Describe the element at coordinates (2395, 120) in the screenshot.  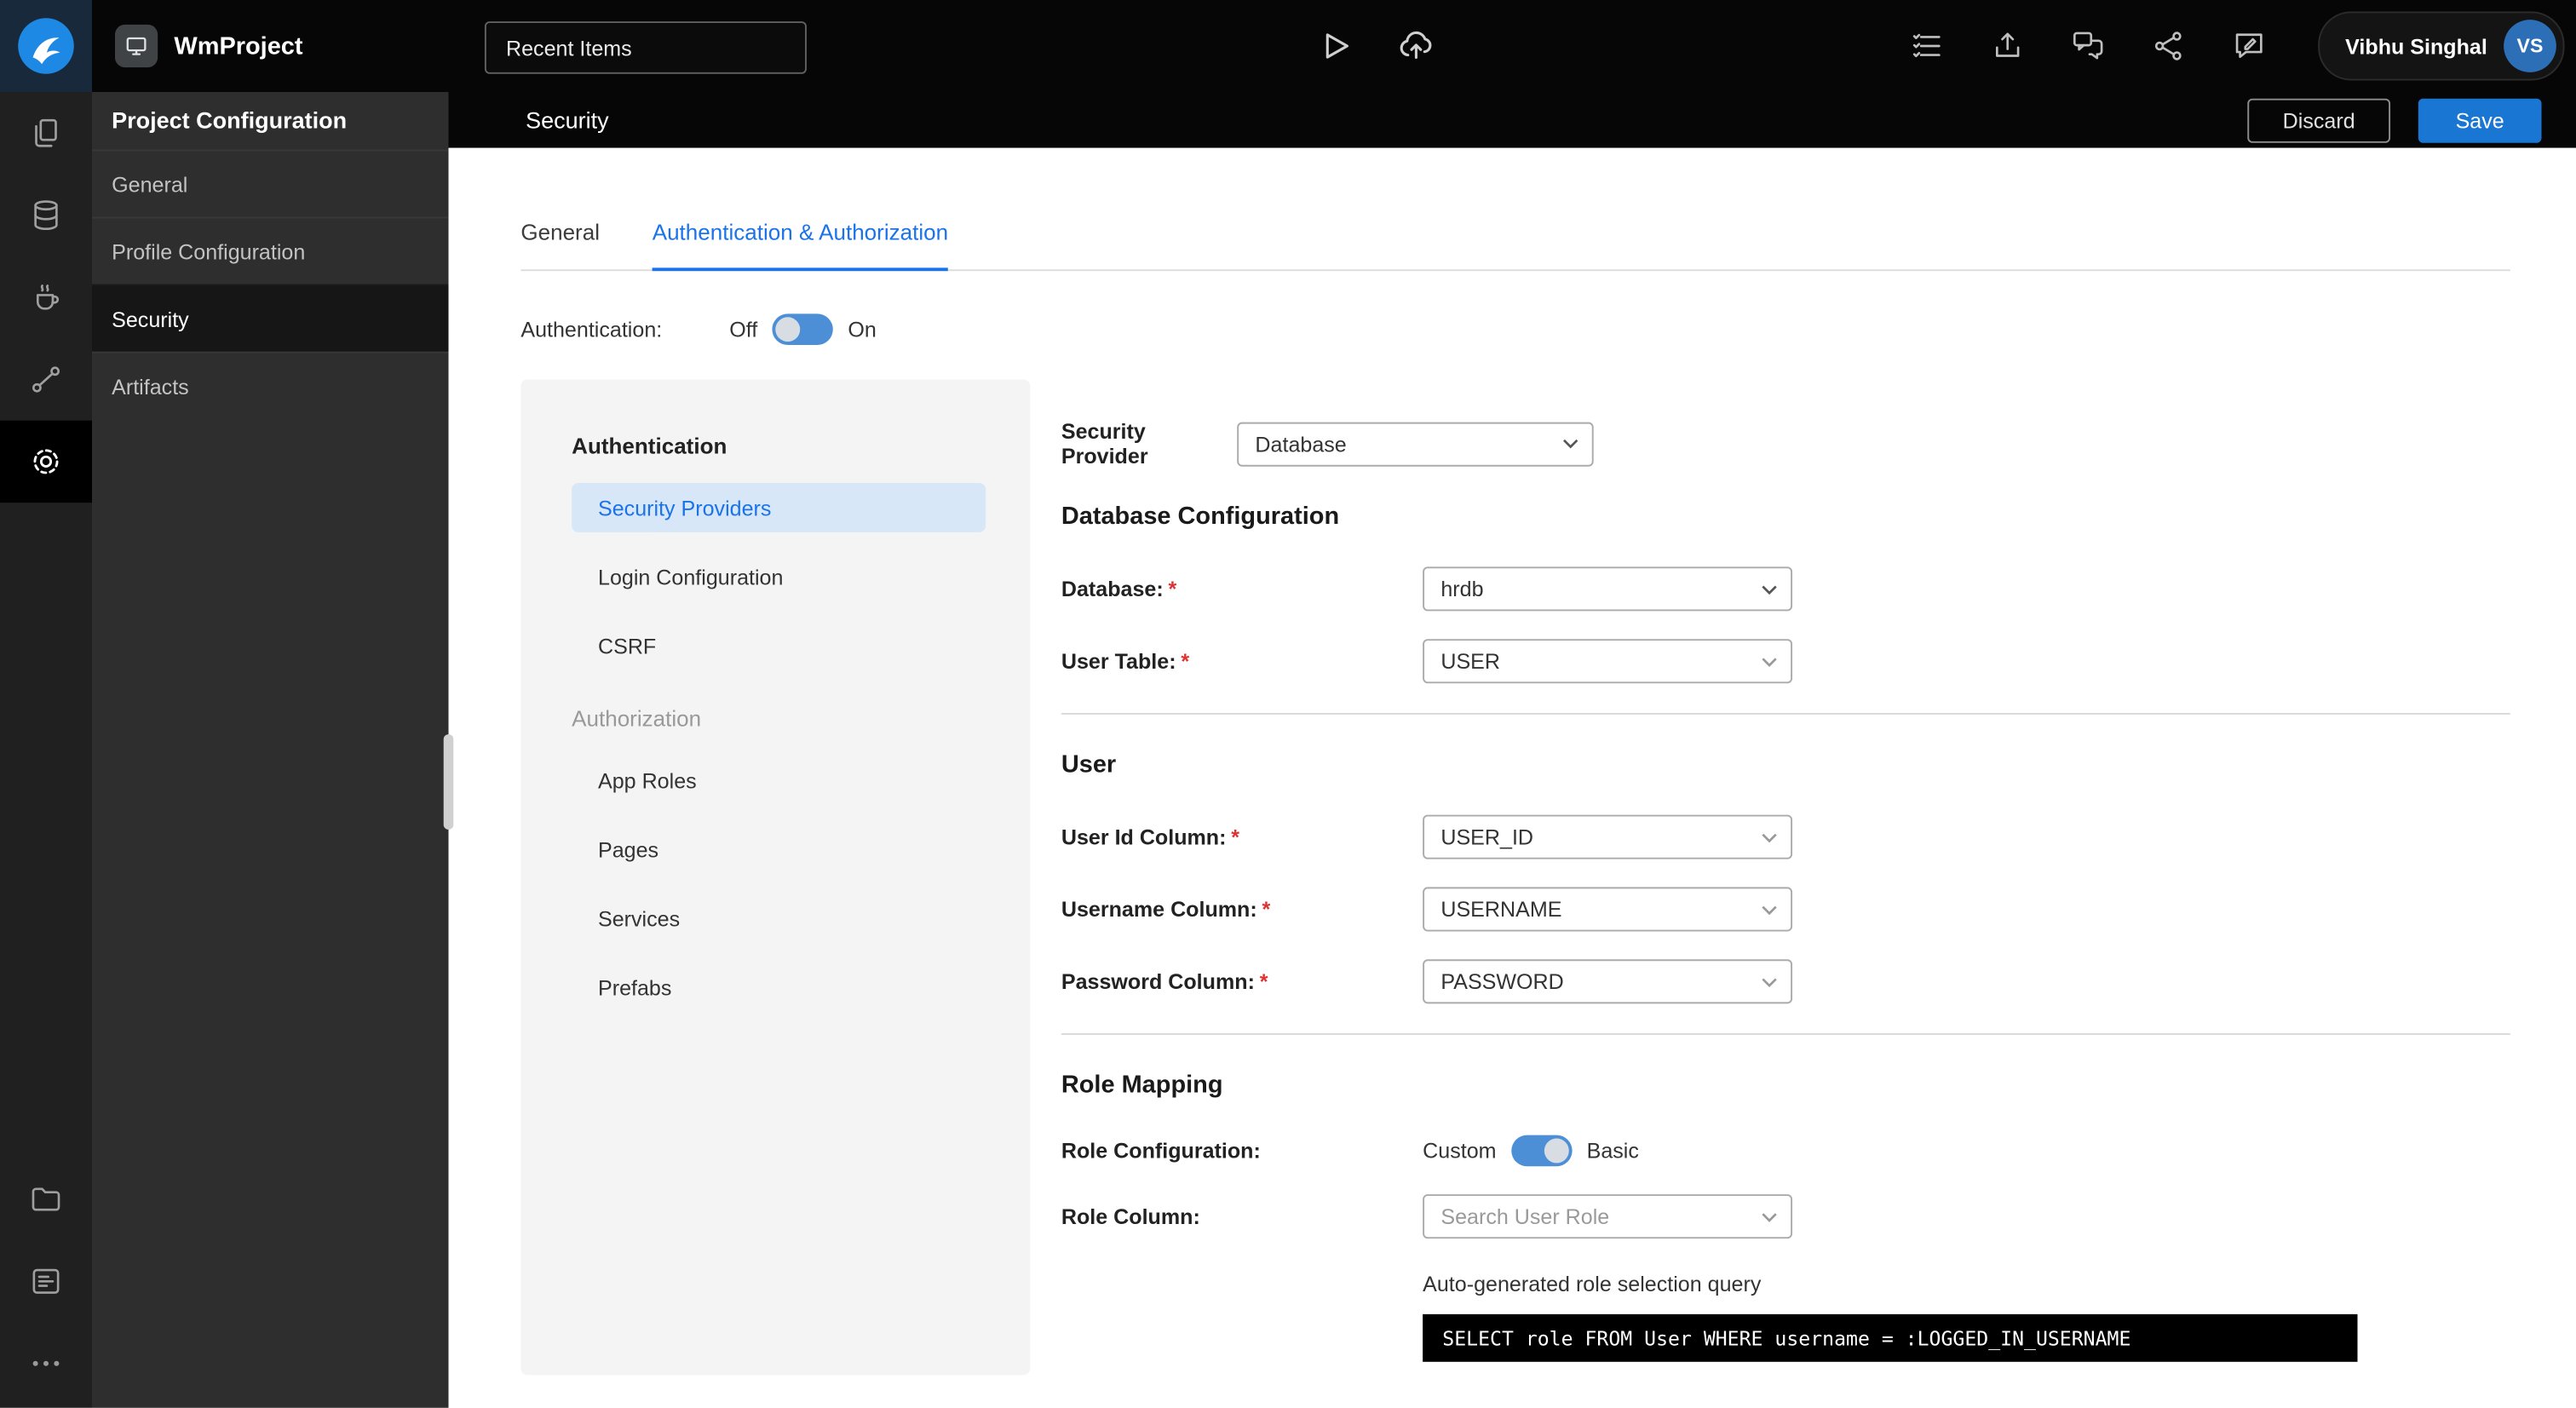
I see `header-actions: Discard Save` at that location.